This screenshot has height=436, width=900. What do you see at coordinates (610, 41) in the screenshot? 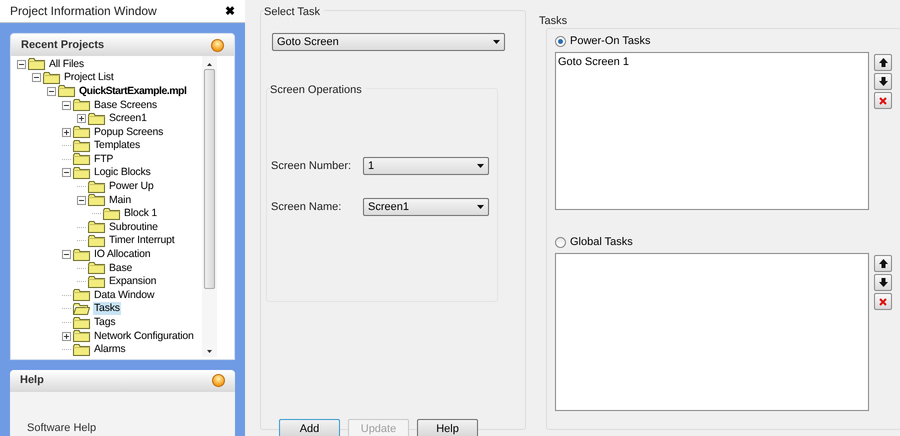
I see `radio-label: Power-On Tasks` at bounding box center [610, 41].